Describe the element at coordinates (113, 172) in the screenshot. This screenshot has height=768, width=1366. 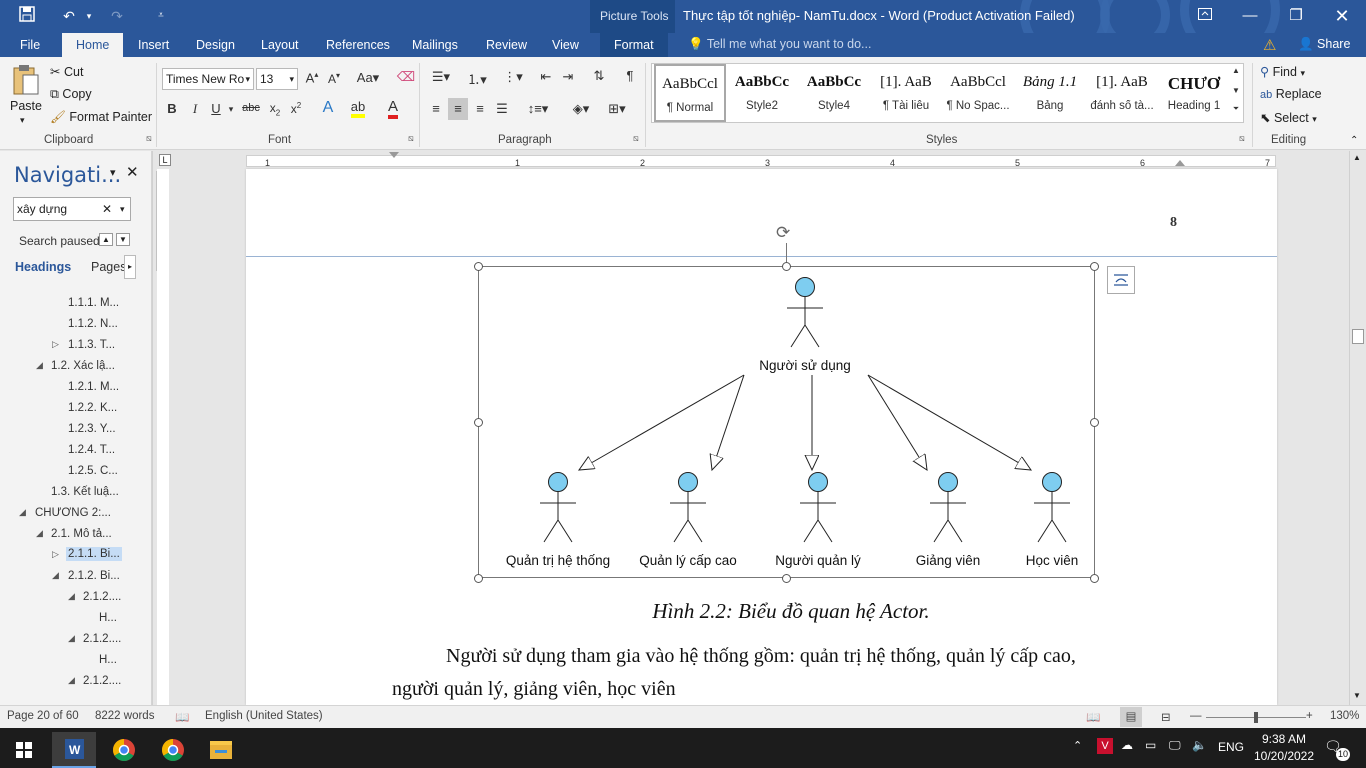
I see `nav-options-icon: ▾` at that location.